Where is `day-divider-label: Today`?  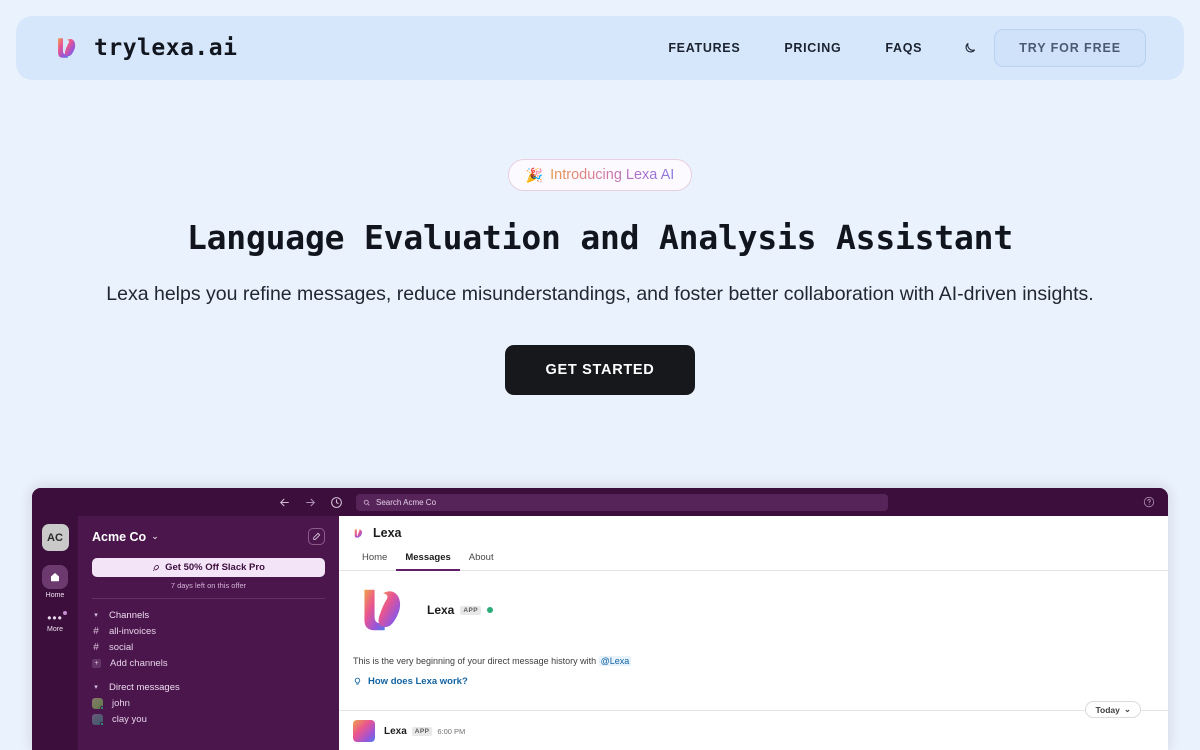 day-divider-label: Today is located at coordinates (1107, 709).